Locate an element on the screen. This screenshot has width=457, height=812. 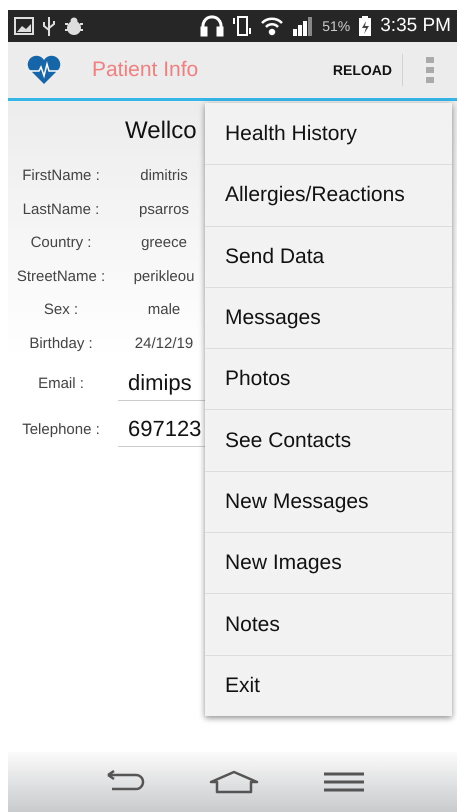
headset-icon is located at coordinates (212, 26).